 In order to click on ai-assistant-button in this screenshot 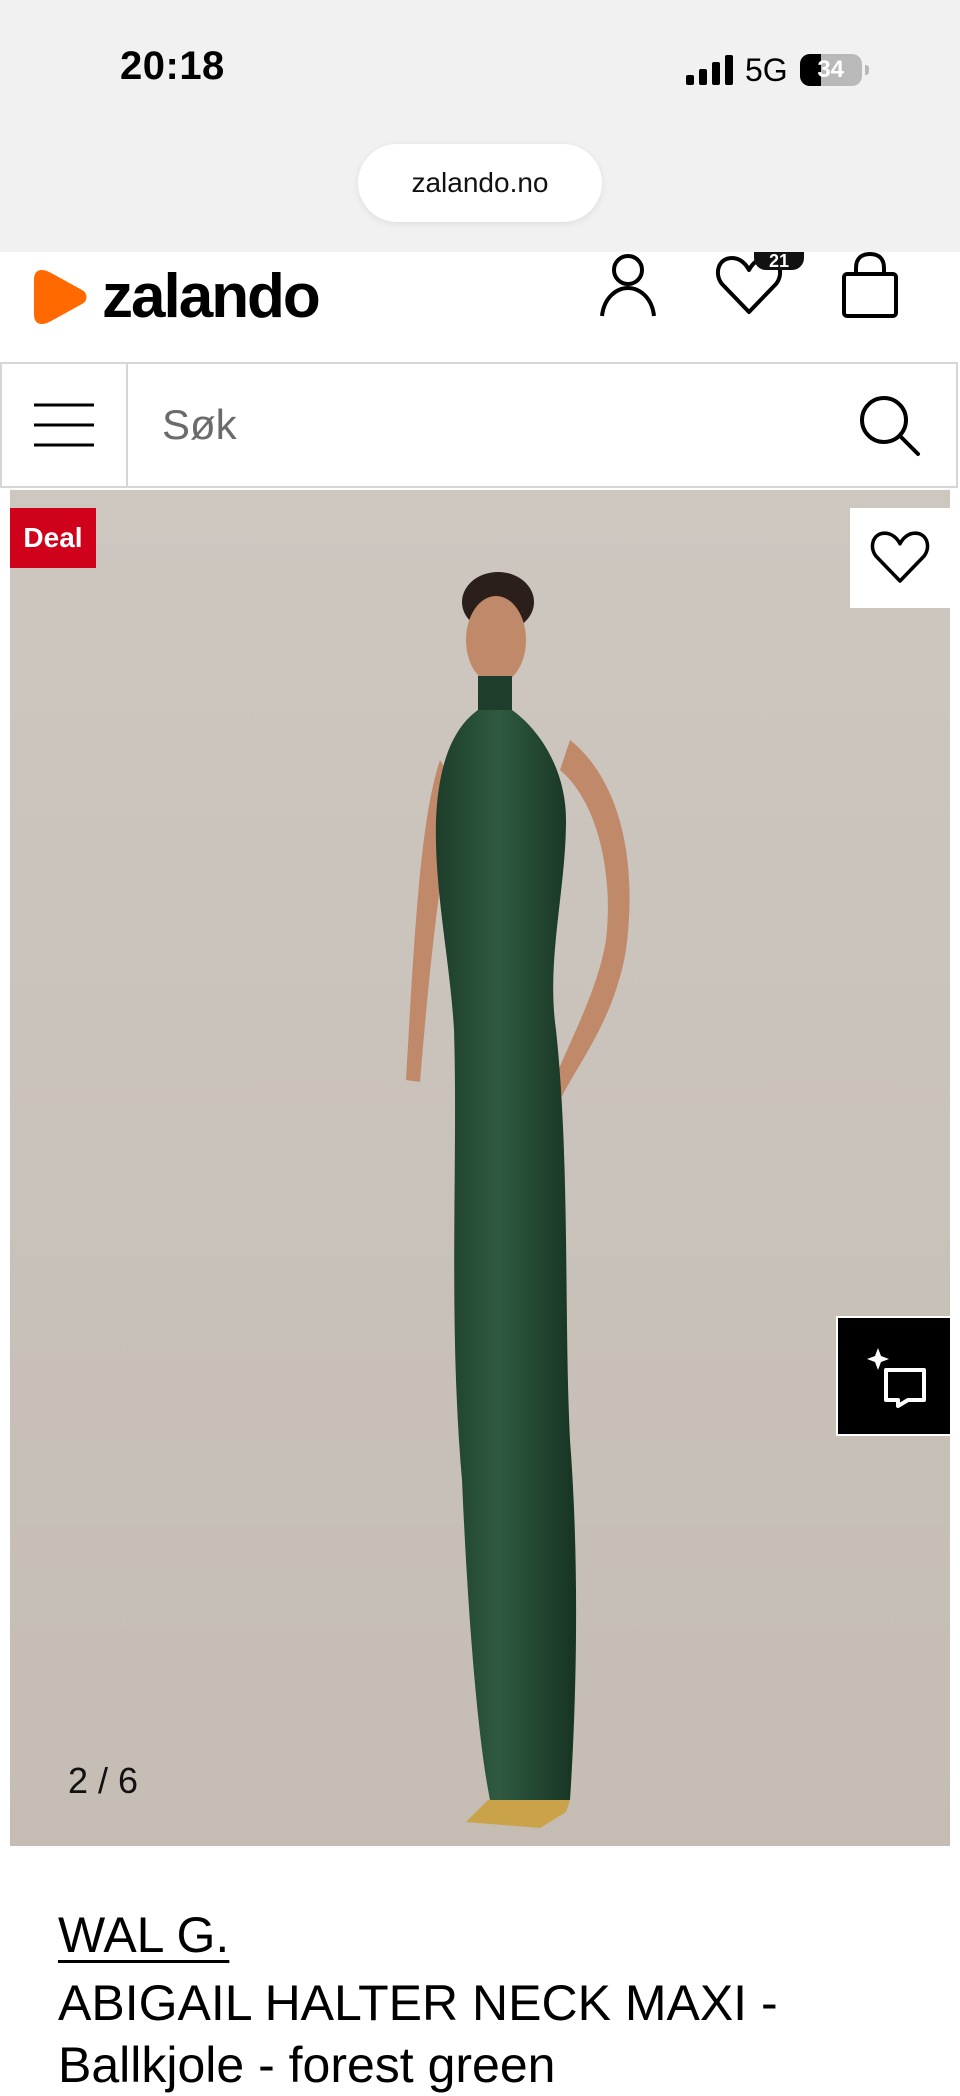, I will do `click(893, 1376)`.